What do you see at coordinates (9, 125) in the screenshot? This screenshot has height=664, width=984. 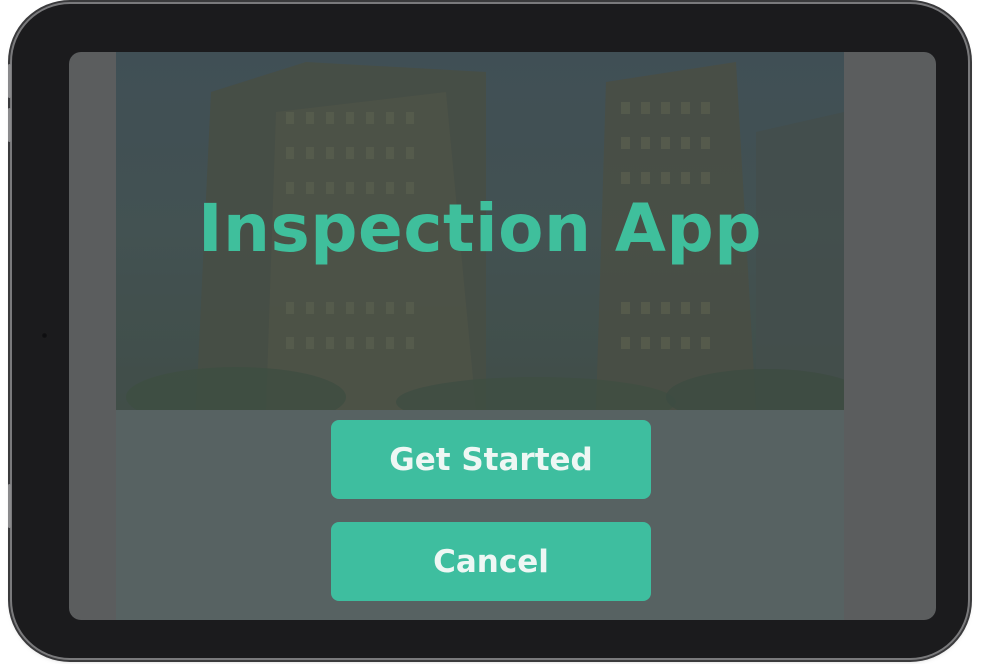 I see `volume-down-button` at bounding box center [9, 125].